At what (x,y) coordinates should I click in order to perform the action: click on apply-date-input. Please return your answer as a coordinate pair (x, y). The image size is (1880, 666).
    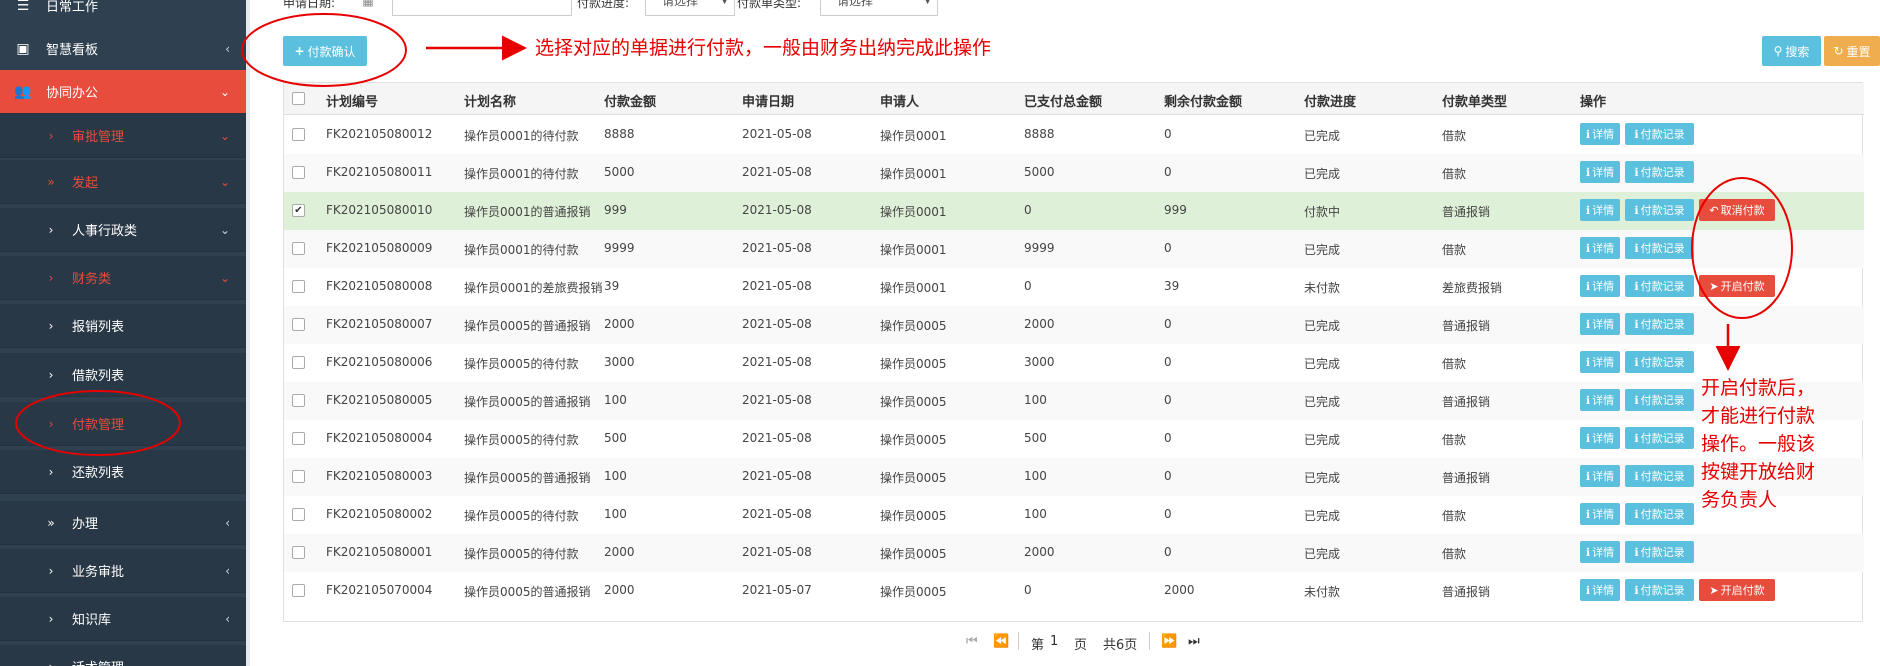
    Looking at the image, I should click on (482, 8).